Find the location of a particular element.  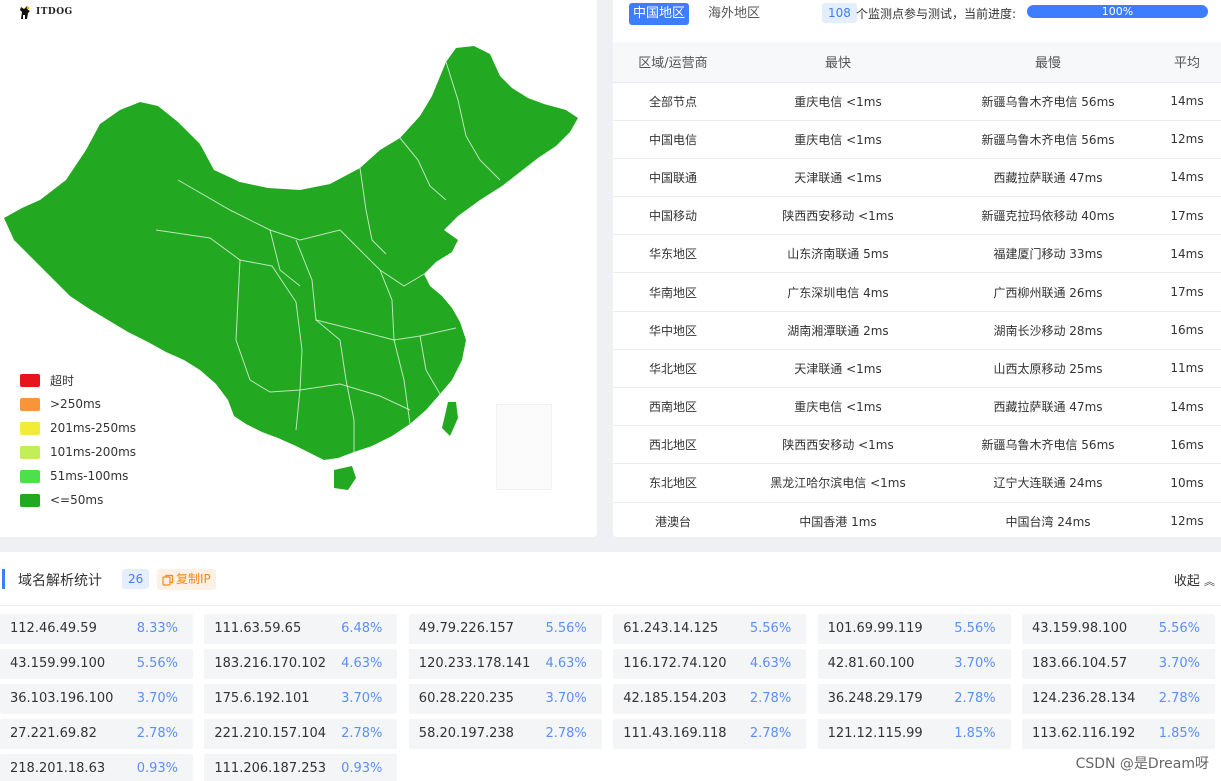

map-region-taiwan is located at coordinates (450, 419).